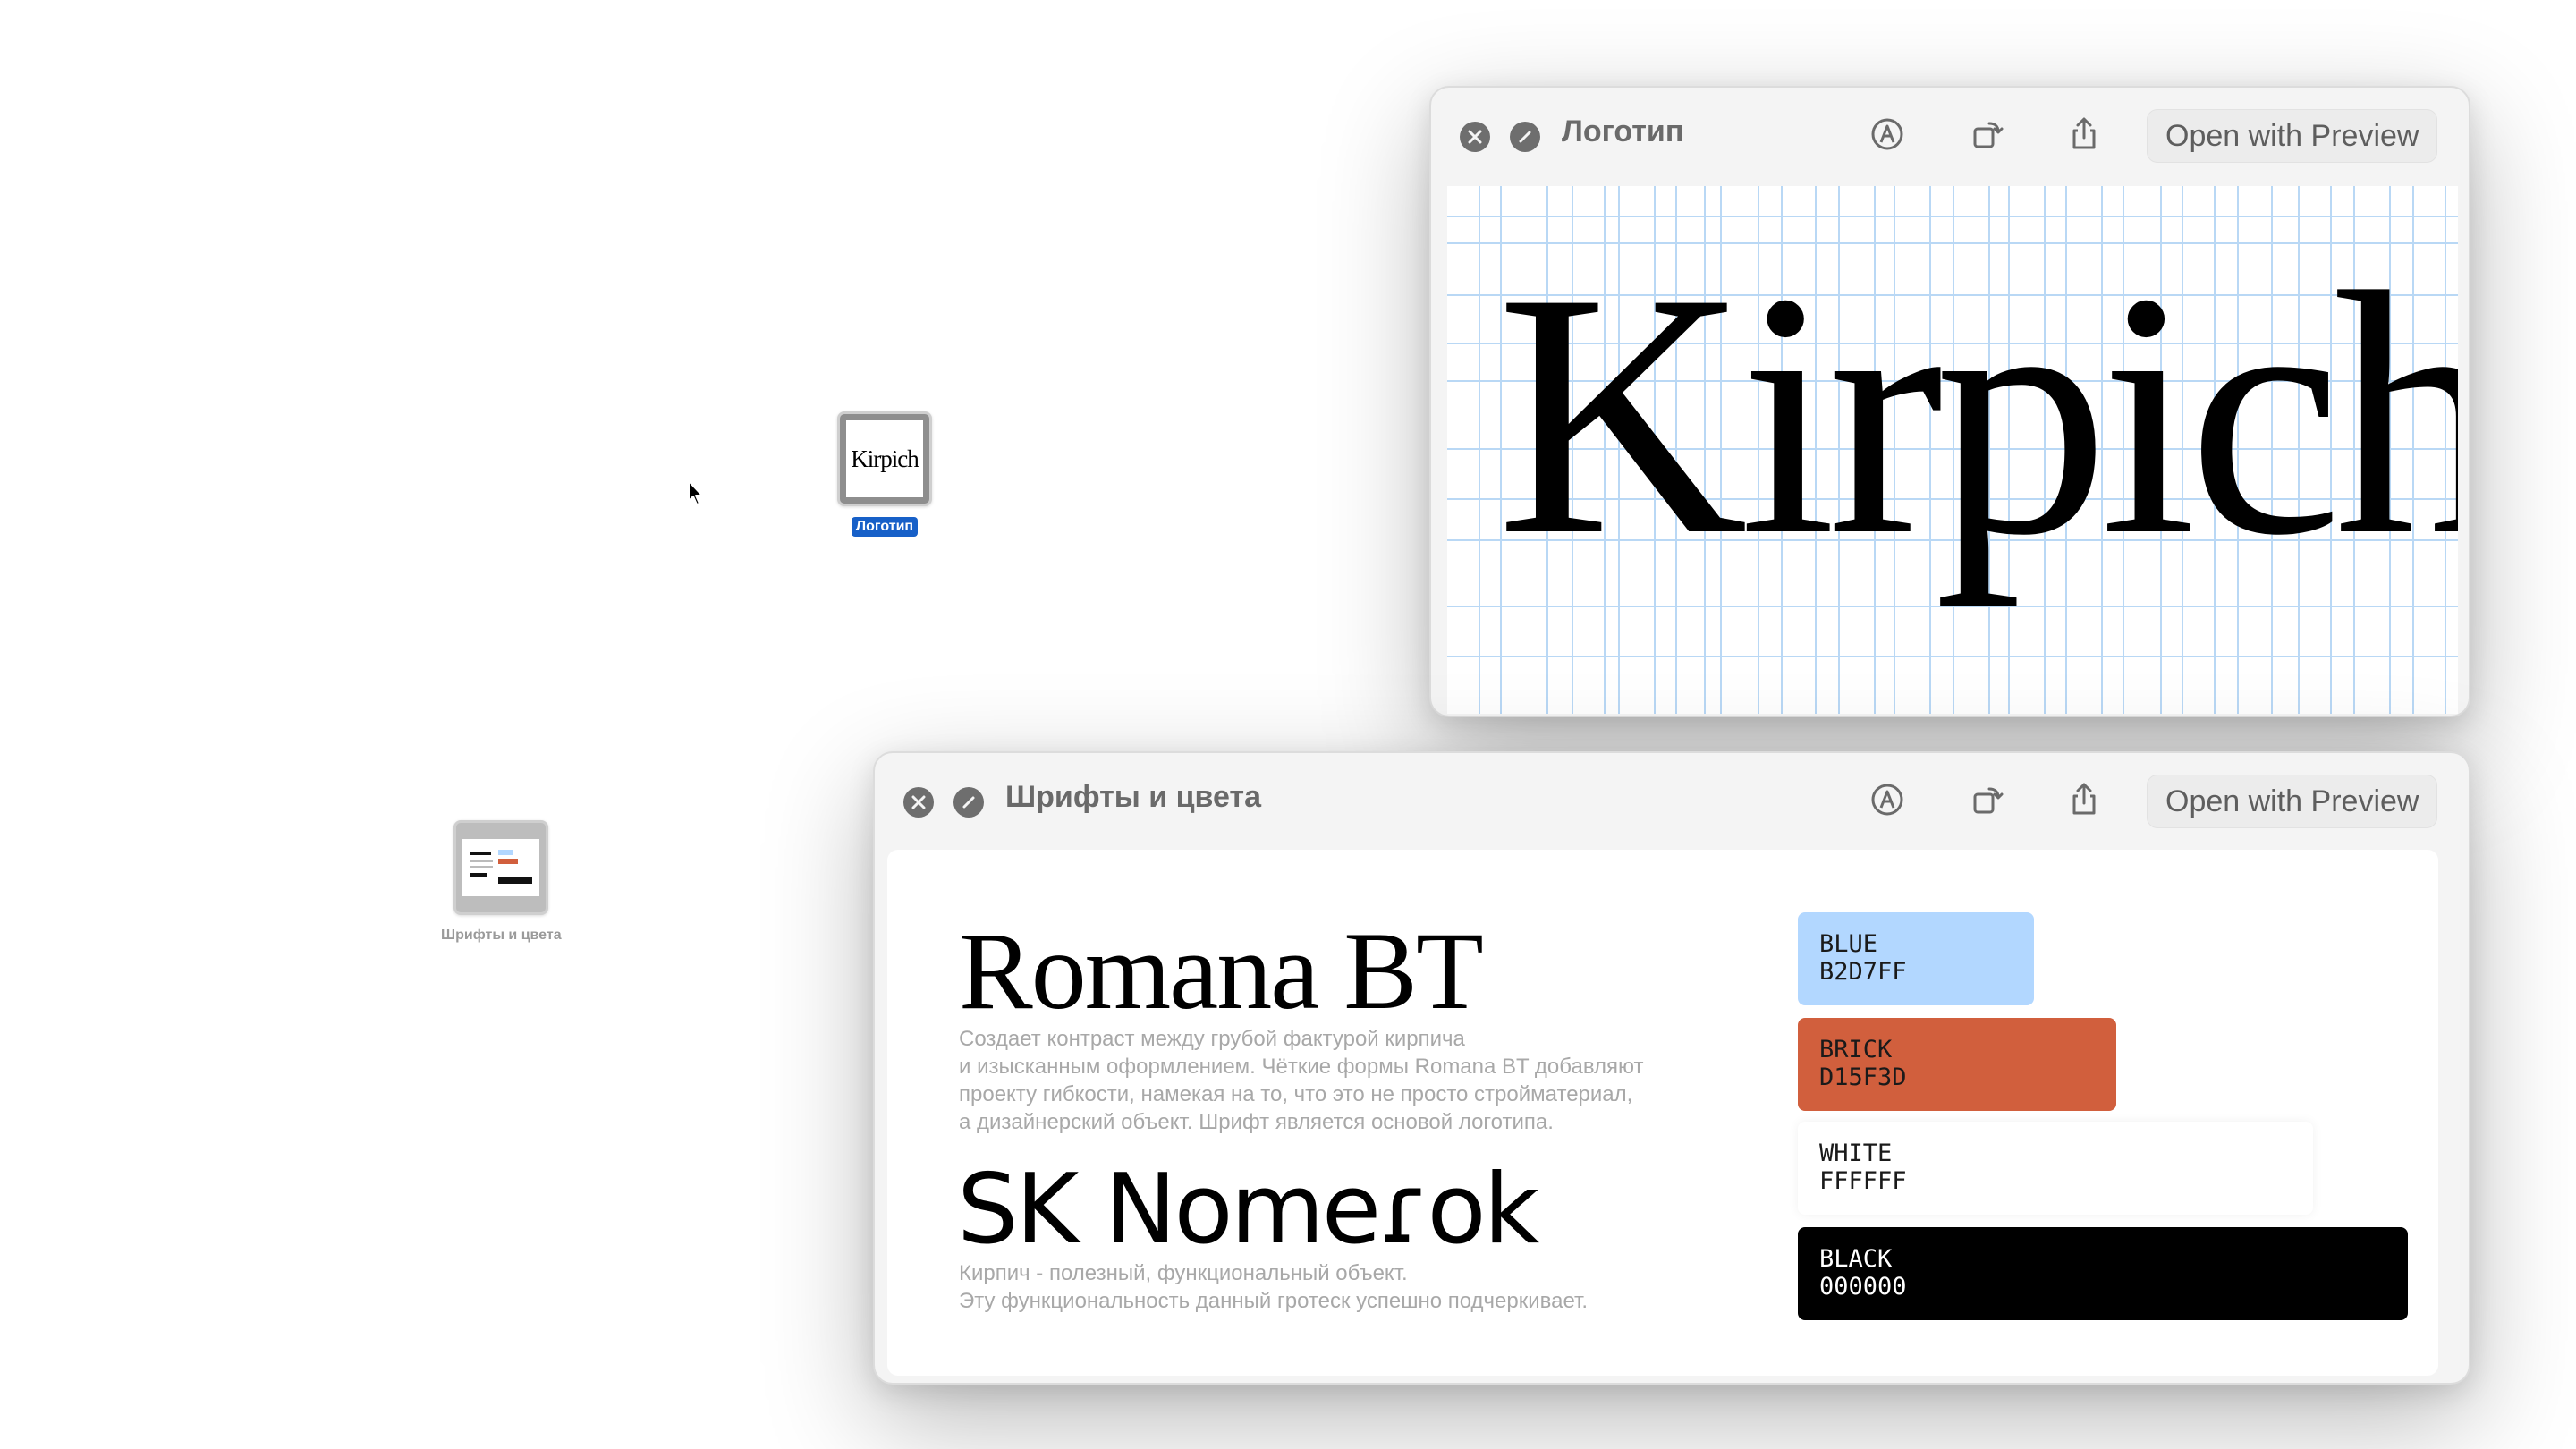 The height and width of the screenshot is (1449, 2576). Describe the element at coordinates (1133, 797) in the screenshot. I see `window-title: Шрифты и цвета` at that location.